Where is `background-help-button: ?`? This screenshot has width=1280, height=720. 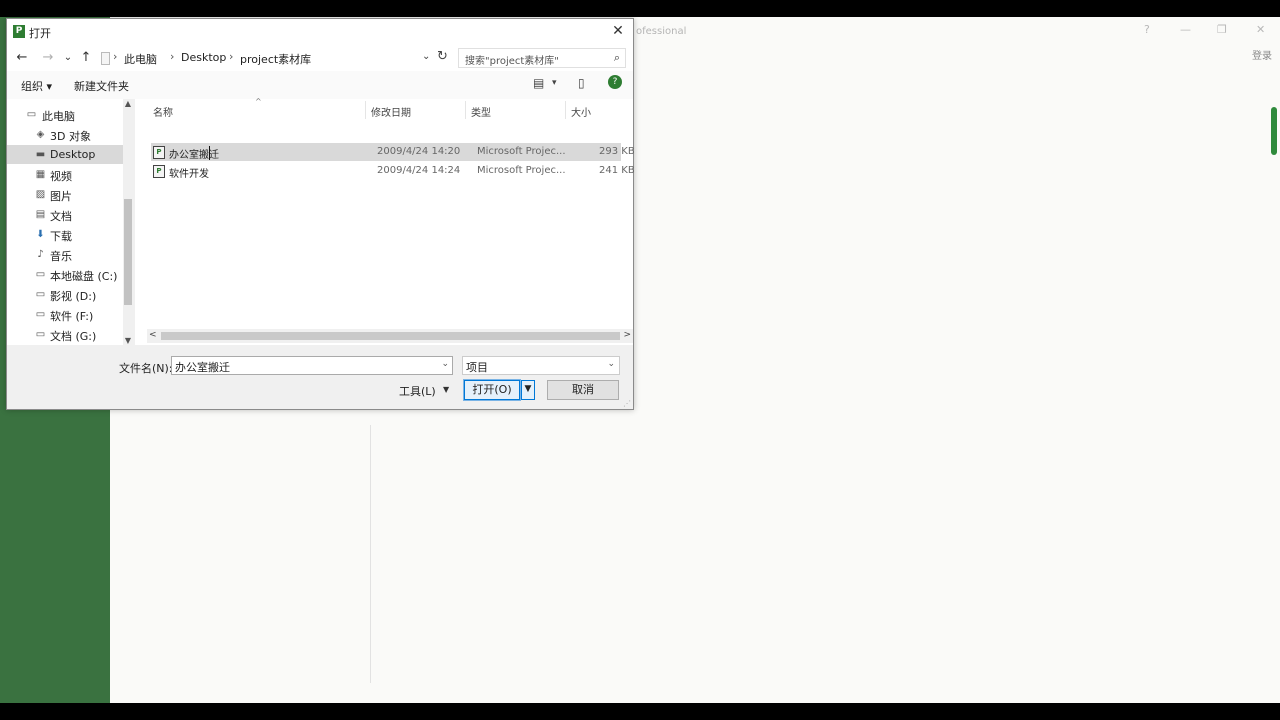
background-help-button: ? is located at coordinates (1147, 29).